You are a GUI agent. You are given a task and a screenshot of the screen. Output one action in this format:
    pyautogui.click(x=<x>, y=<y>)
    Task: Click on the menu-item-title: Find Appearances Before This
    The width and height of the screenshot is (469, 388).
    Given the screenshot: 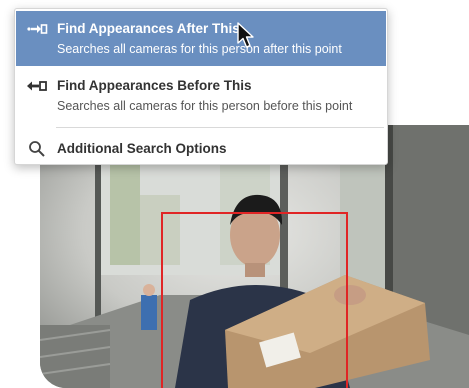 What is the action you would take?
    pyautogui.click(x=154, y=85)
    